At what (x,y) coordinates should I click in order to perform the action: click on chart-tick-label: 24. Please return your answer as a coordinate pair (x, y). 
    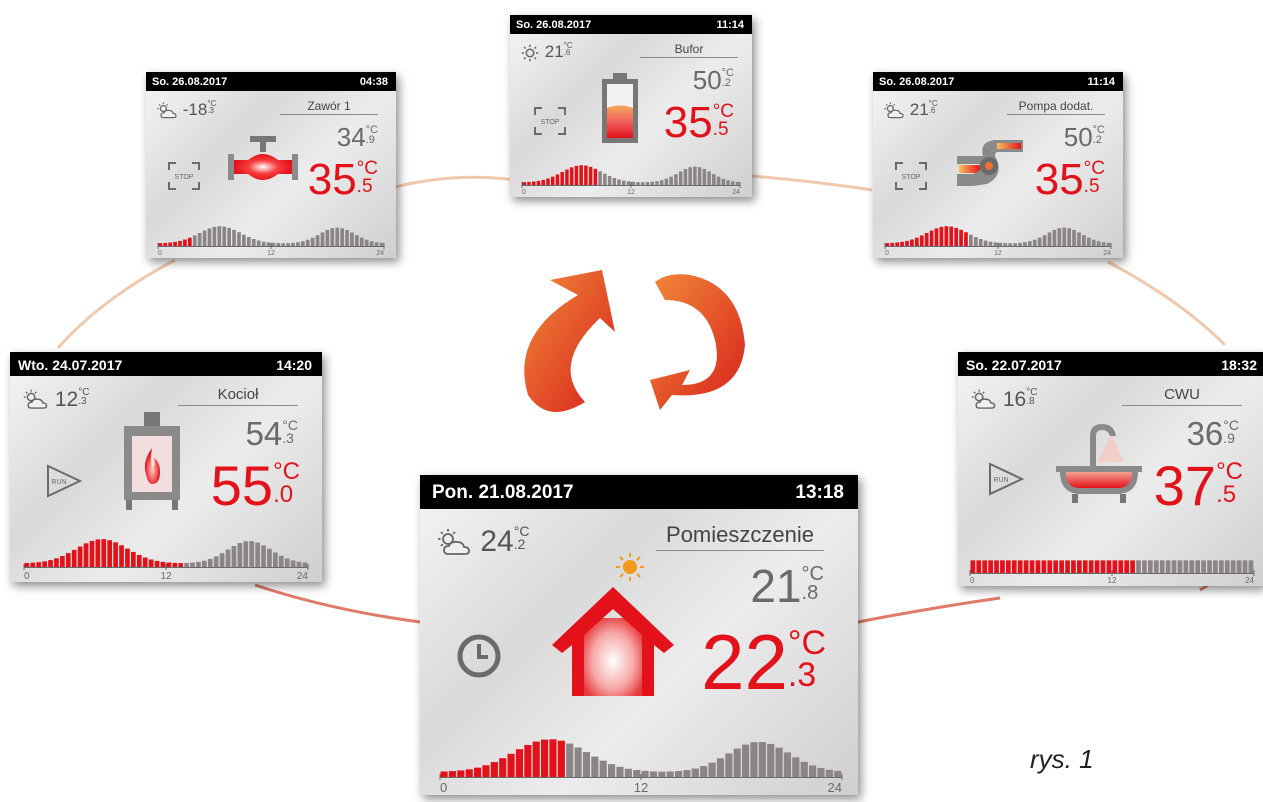
    Looking at the image, I should click on (835, 786).